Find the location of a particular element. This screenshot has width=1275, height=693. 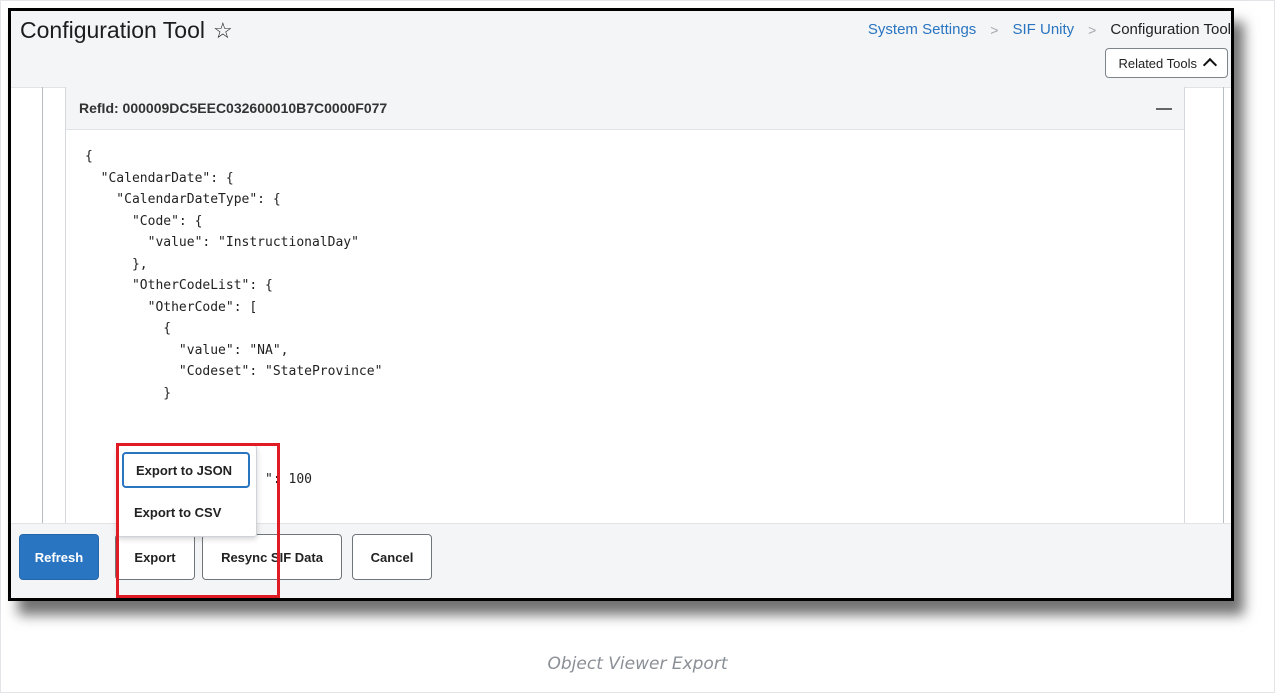

refid-header: RefId: 000009DC5EEC032600010B7C0000F077 is located at coordinates (625, 108).